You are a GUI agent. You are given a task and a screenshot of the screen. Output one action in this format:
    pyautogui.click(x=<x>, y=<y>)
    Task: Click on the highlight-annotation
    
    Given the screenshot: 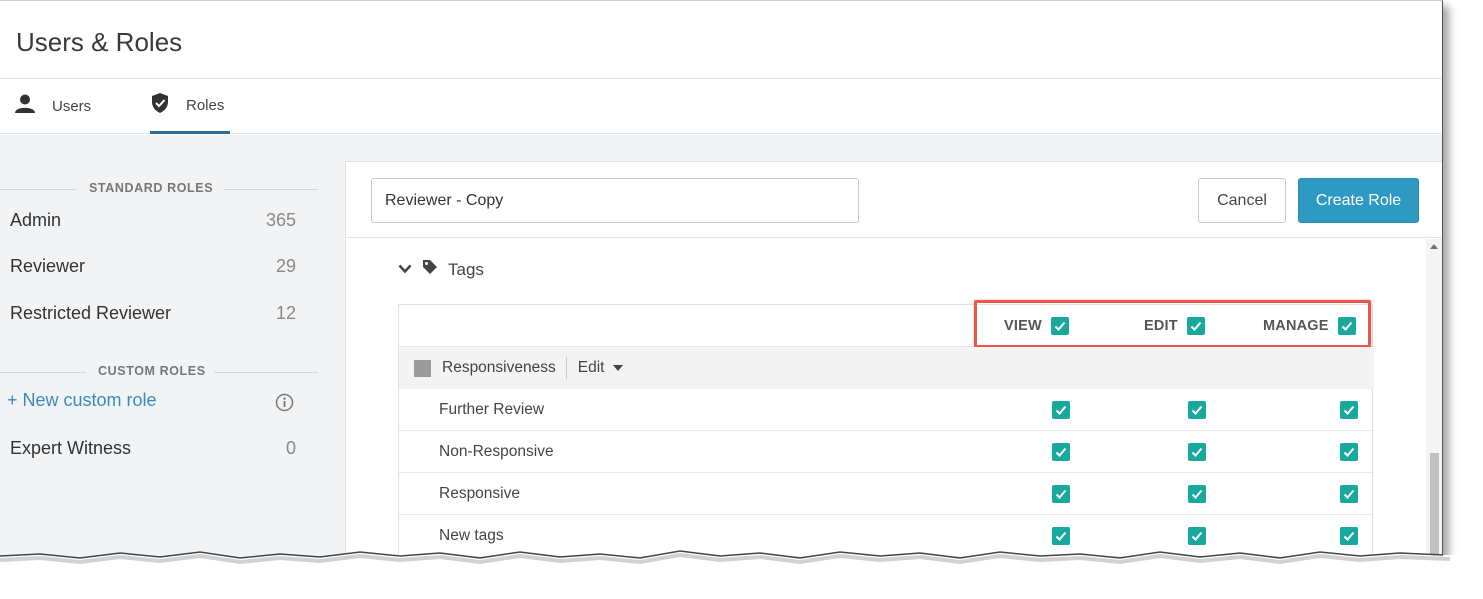 What is the action you would take?
    pyautogui.click(x=1172, y=324)
    